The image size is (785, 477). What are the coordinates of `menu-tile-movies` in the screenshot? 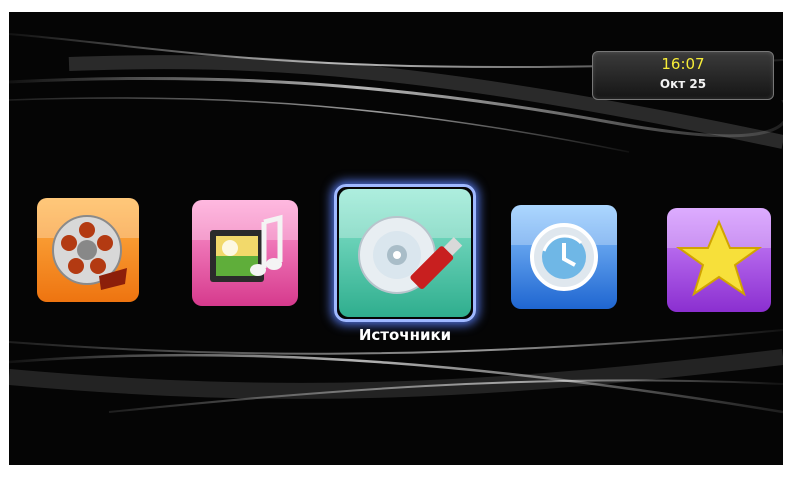 It's located at (88, 250).